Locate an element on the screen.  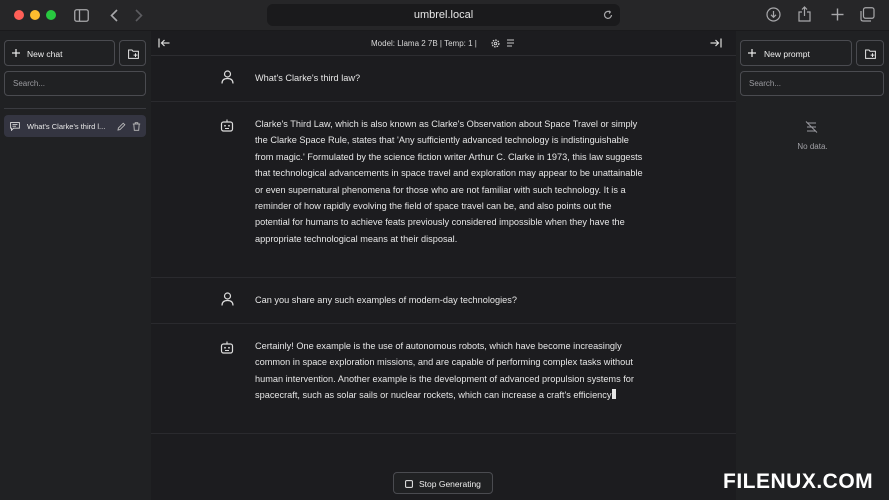
typing-cursor is located at coordinates (614, 394).